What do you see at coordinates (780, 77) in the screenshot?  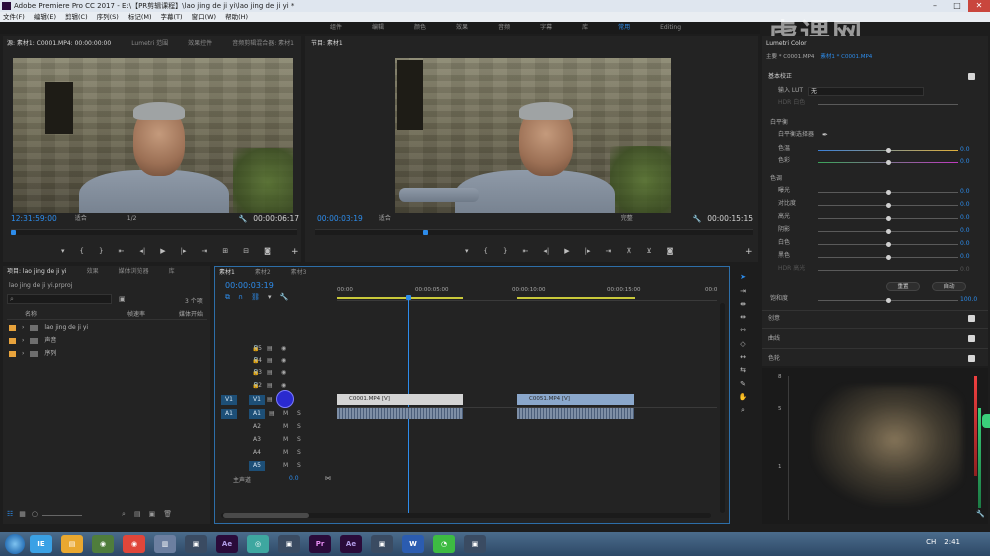 I see `section-basic-correction: 基本校正` at bounding box center [780, 77].